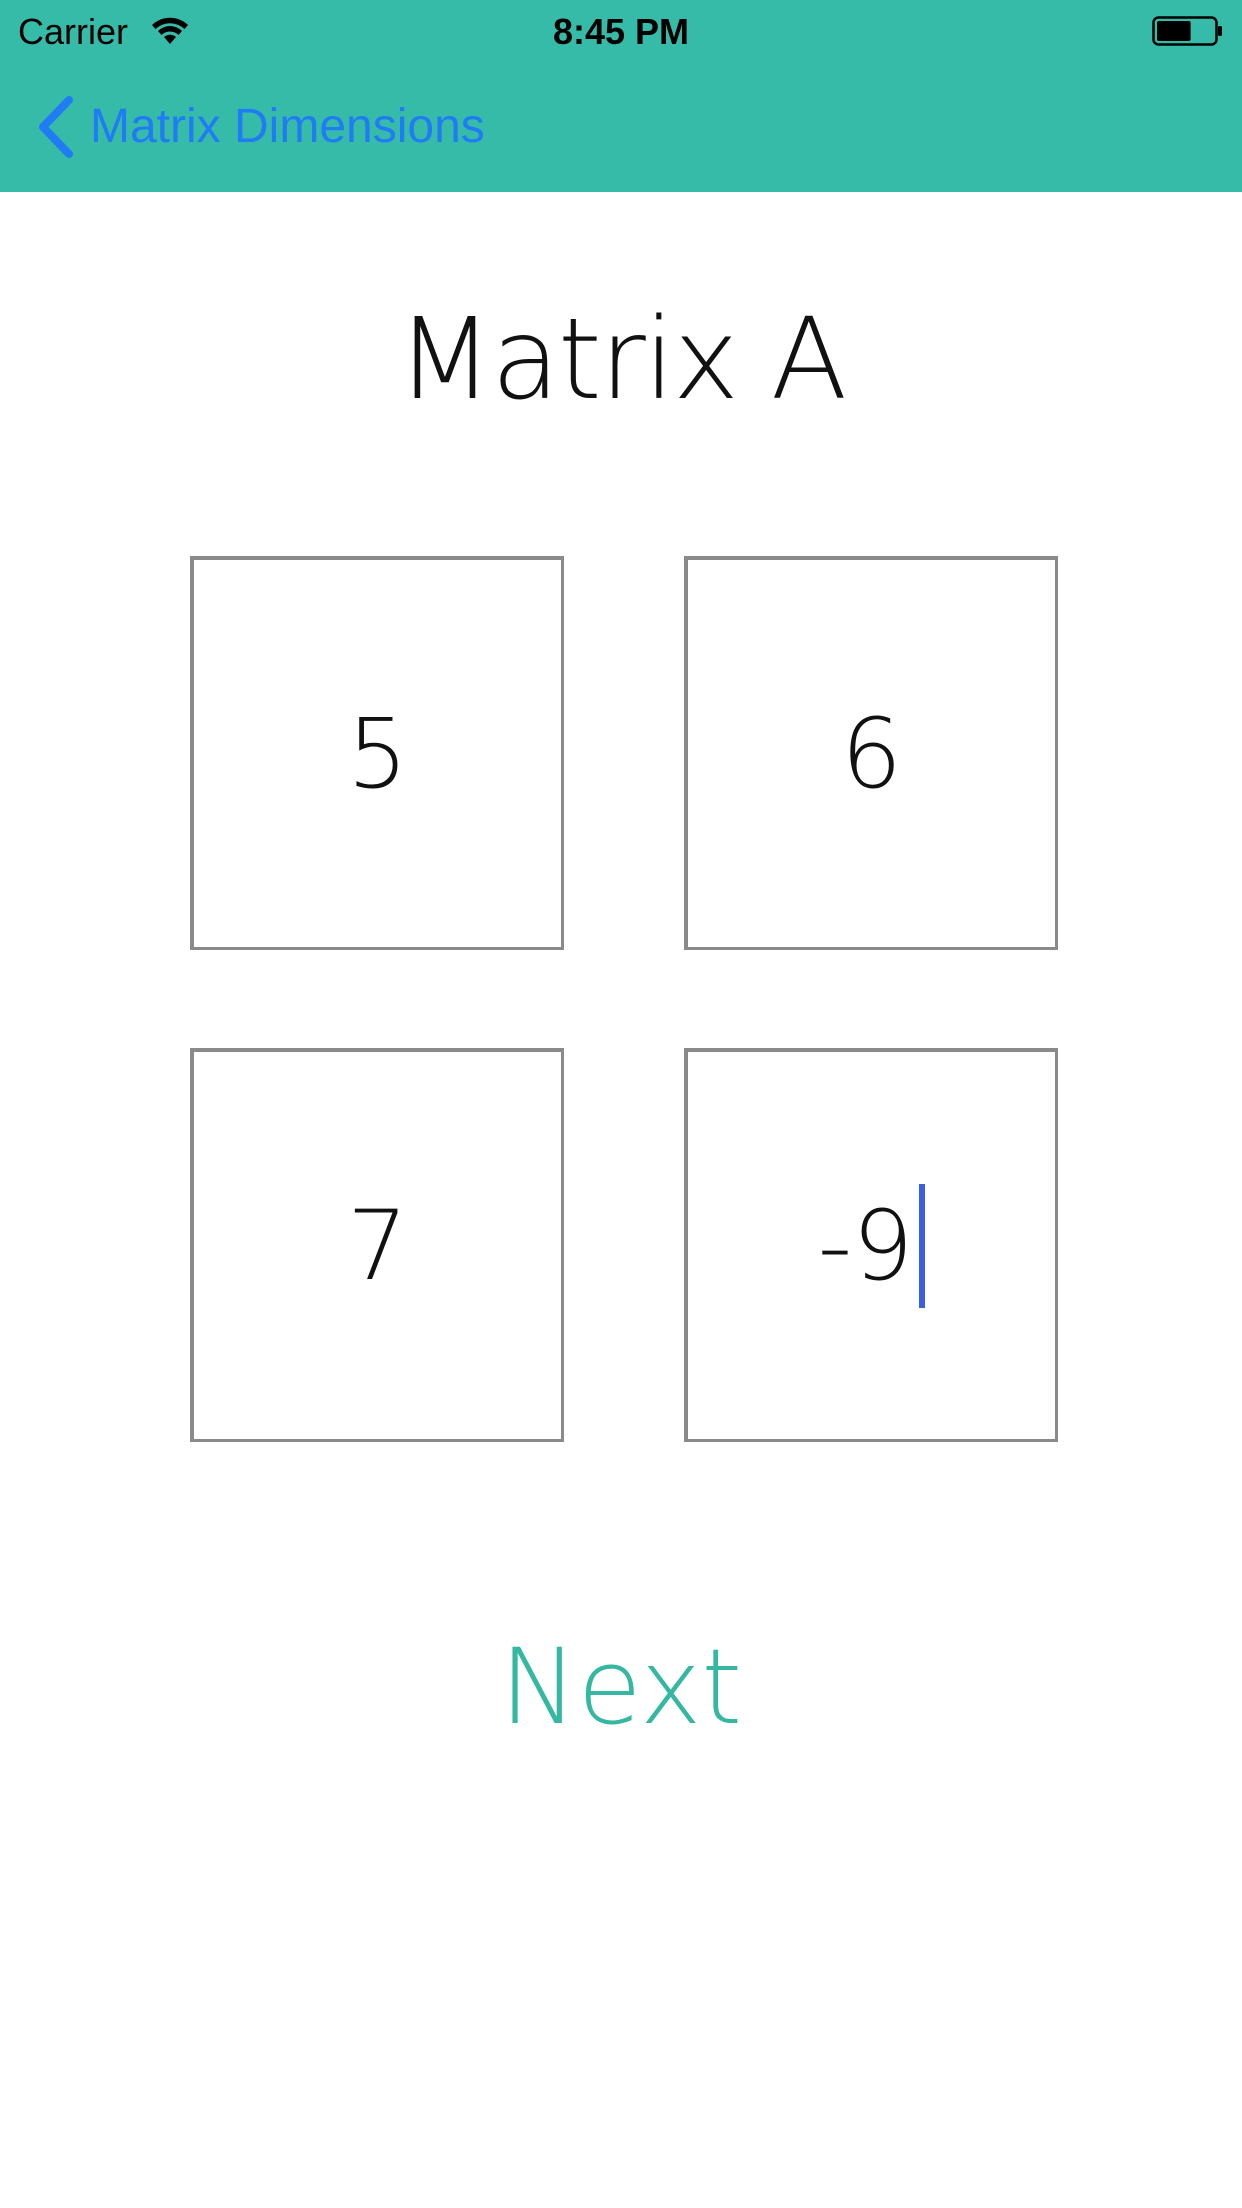 Image resolution: width=1242 pixels, height=2208 pixels. What do you see at coordinates (1187, 31) in the screenshot?
I see `battery-icon` at bounding box center [1187, 31].